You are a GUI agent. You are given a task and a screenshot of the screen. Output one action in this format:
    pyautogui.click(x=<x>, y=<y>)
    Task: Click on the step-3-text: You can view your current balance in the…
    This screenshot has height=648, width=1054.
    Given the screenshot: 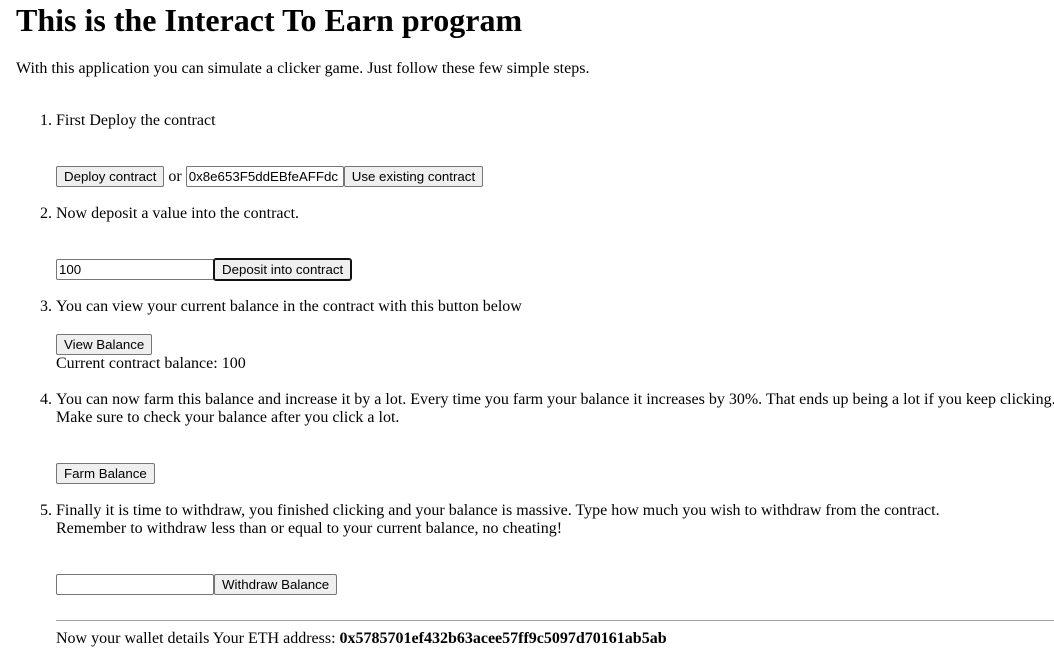 What is the action you would take?
    pyautogui.click(x=289, y=306)
    